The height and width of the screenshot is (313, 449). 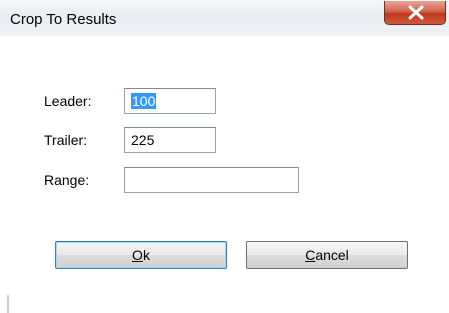 I want to click on leader-label: Leader:, so click(x=68, y=101).